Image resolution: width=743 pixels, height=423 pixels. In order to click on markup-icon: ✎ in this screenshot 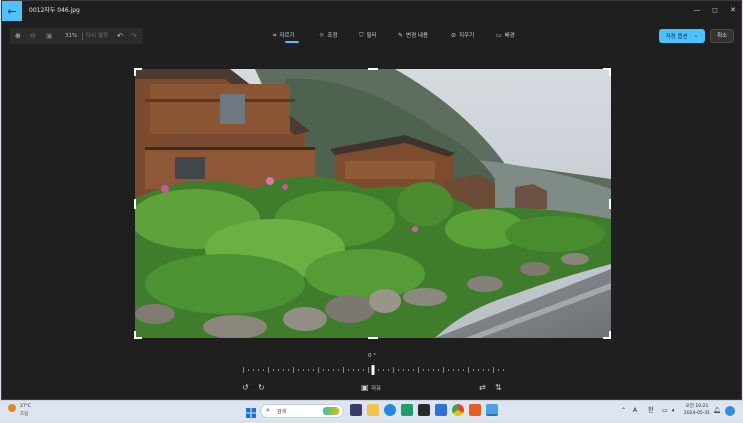, I will do `click(401, 35)`.